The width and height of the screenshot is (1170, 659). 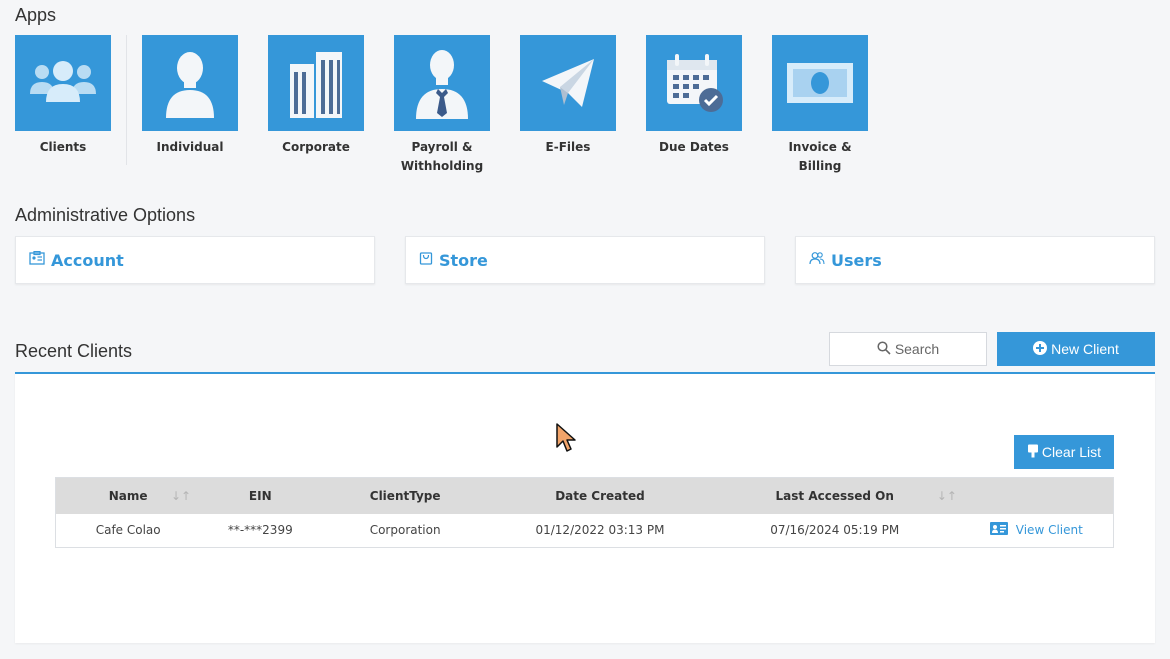 What do you see at coordinates (1071, 452) in the screenshot?
I see `clear-list-label: Clear List` at bounding box center [1071, 452].